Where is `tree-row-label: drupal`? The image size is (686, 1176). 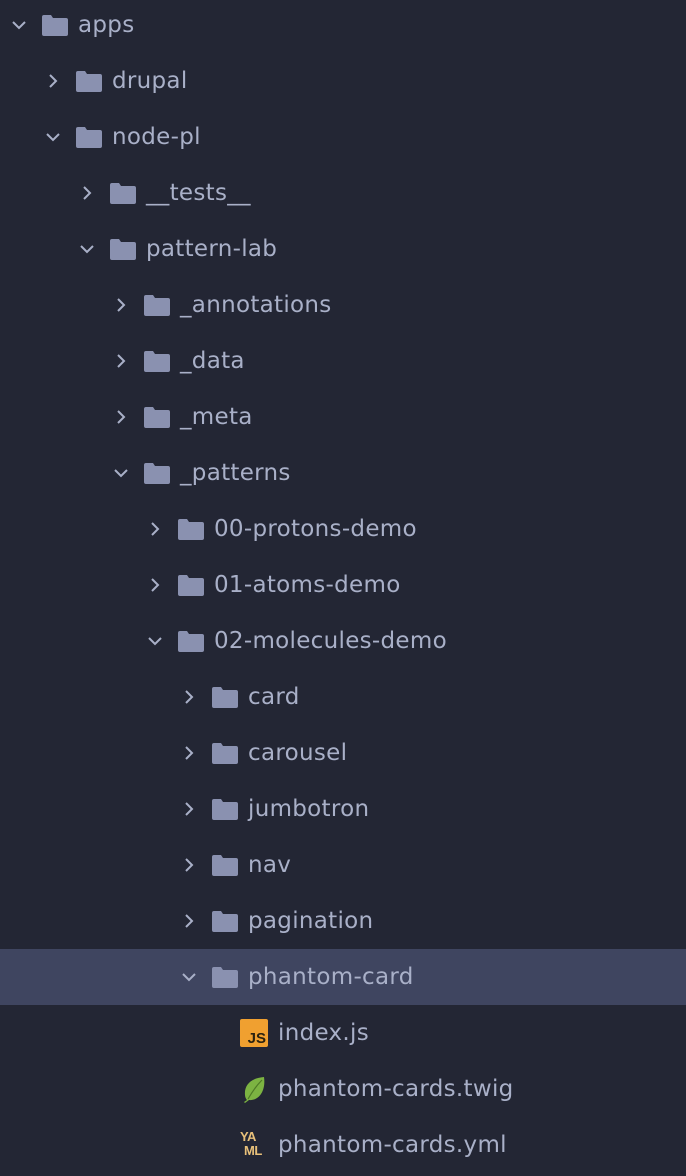 tree-row-label: drupal is located at coordinates (150, 81).